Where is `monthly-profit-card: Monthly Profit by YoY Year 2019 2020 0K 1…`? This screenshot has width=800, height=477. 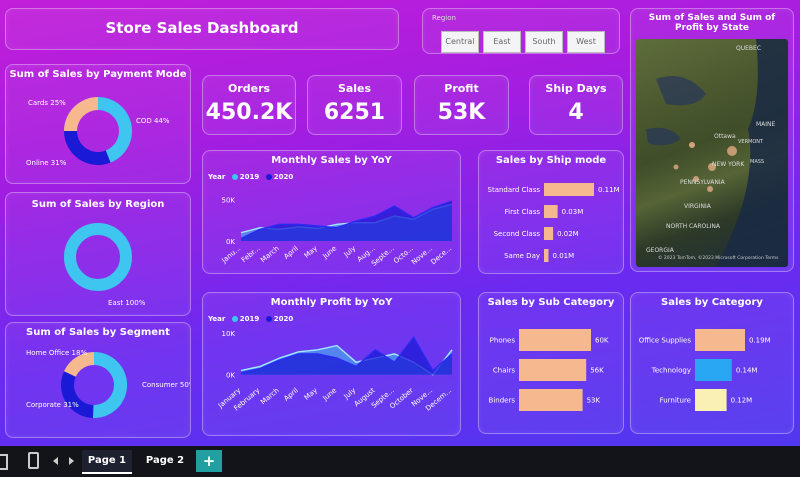 monthly-profit-card: Monthly Profit by YoY Year 2019 2020 0K 1… is located at coordinates (331, 364).